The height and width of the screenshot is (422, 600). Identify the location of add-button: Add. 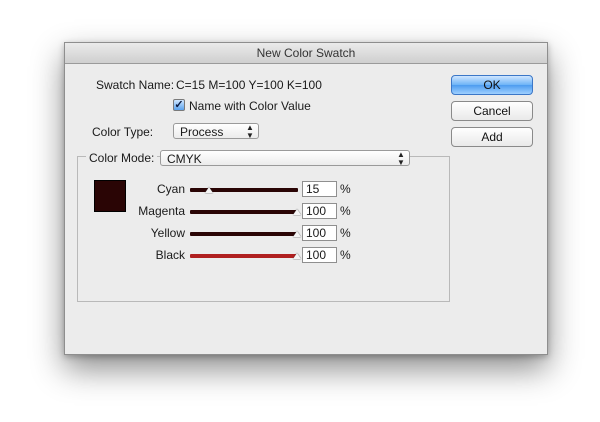
(492, 137).